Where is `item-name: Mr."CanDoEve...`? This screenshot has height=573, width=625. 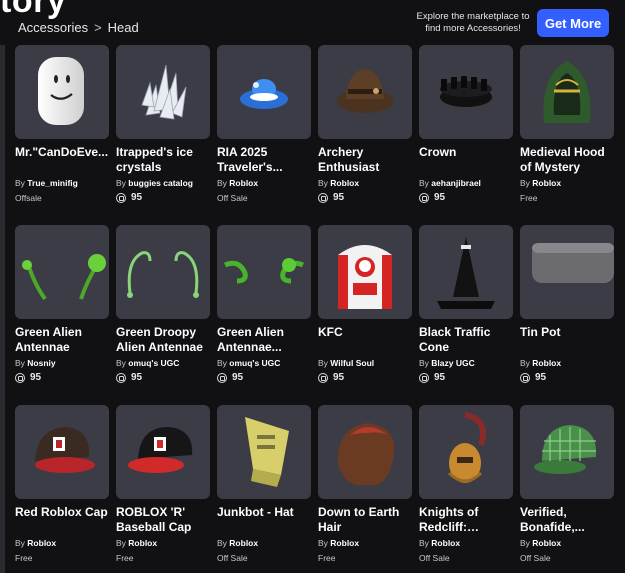 item-name: Mr."CanDoEve... is located at coordinates (62, 160).